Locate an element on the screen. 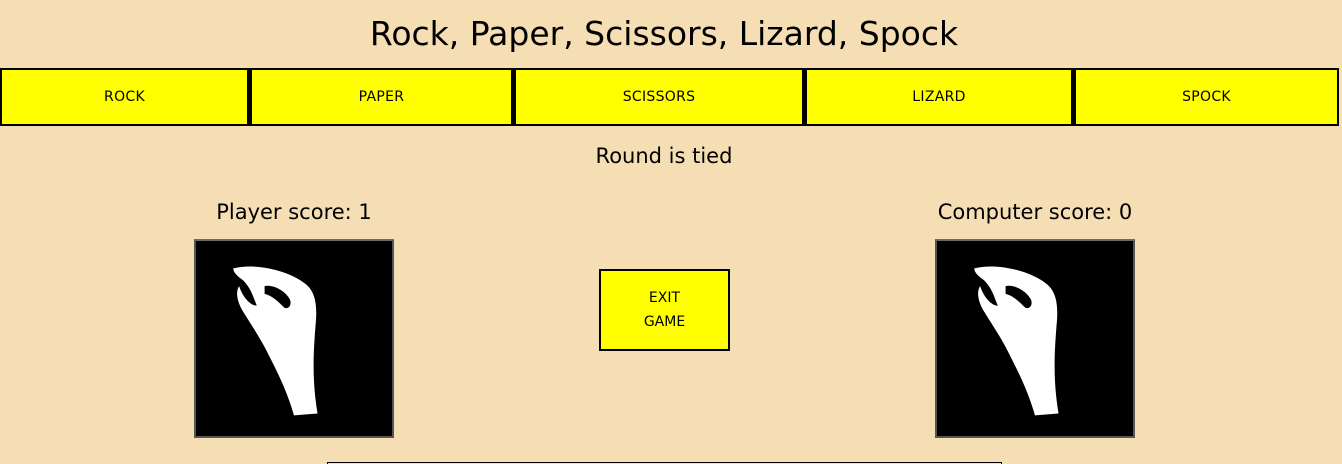 The width and height of the screenshot is (1342, 464). exit-button-line2: GAME is located at coordinates (664, 322).